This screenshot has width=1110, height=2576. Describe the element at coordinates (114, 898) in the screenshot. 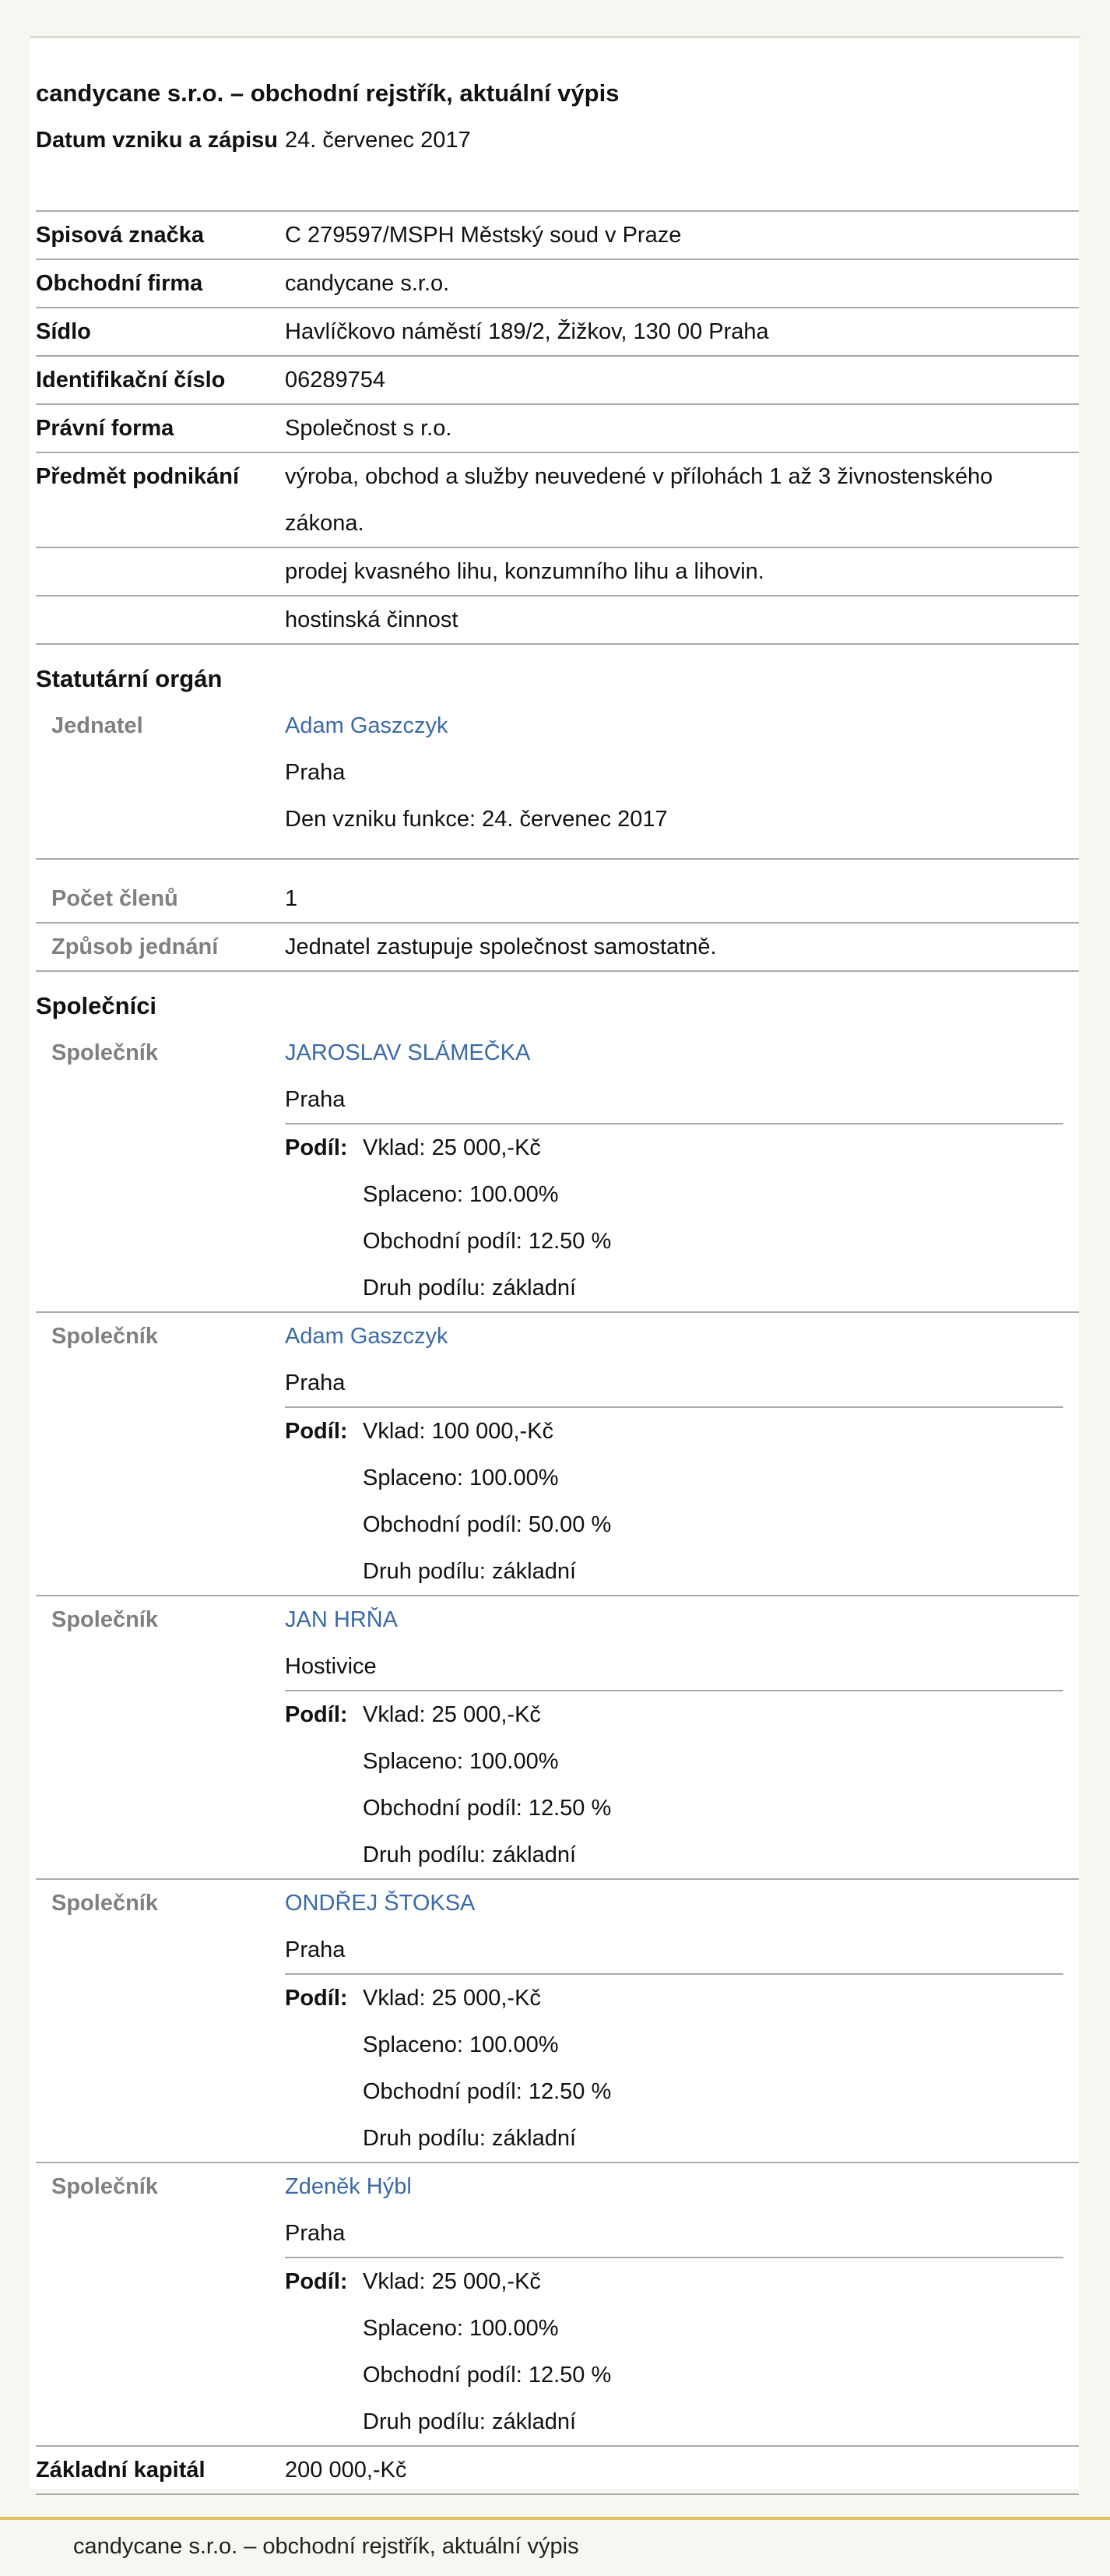

I see `row-label: Počet členů` at that location.